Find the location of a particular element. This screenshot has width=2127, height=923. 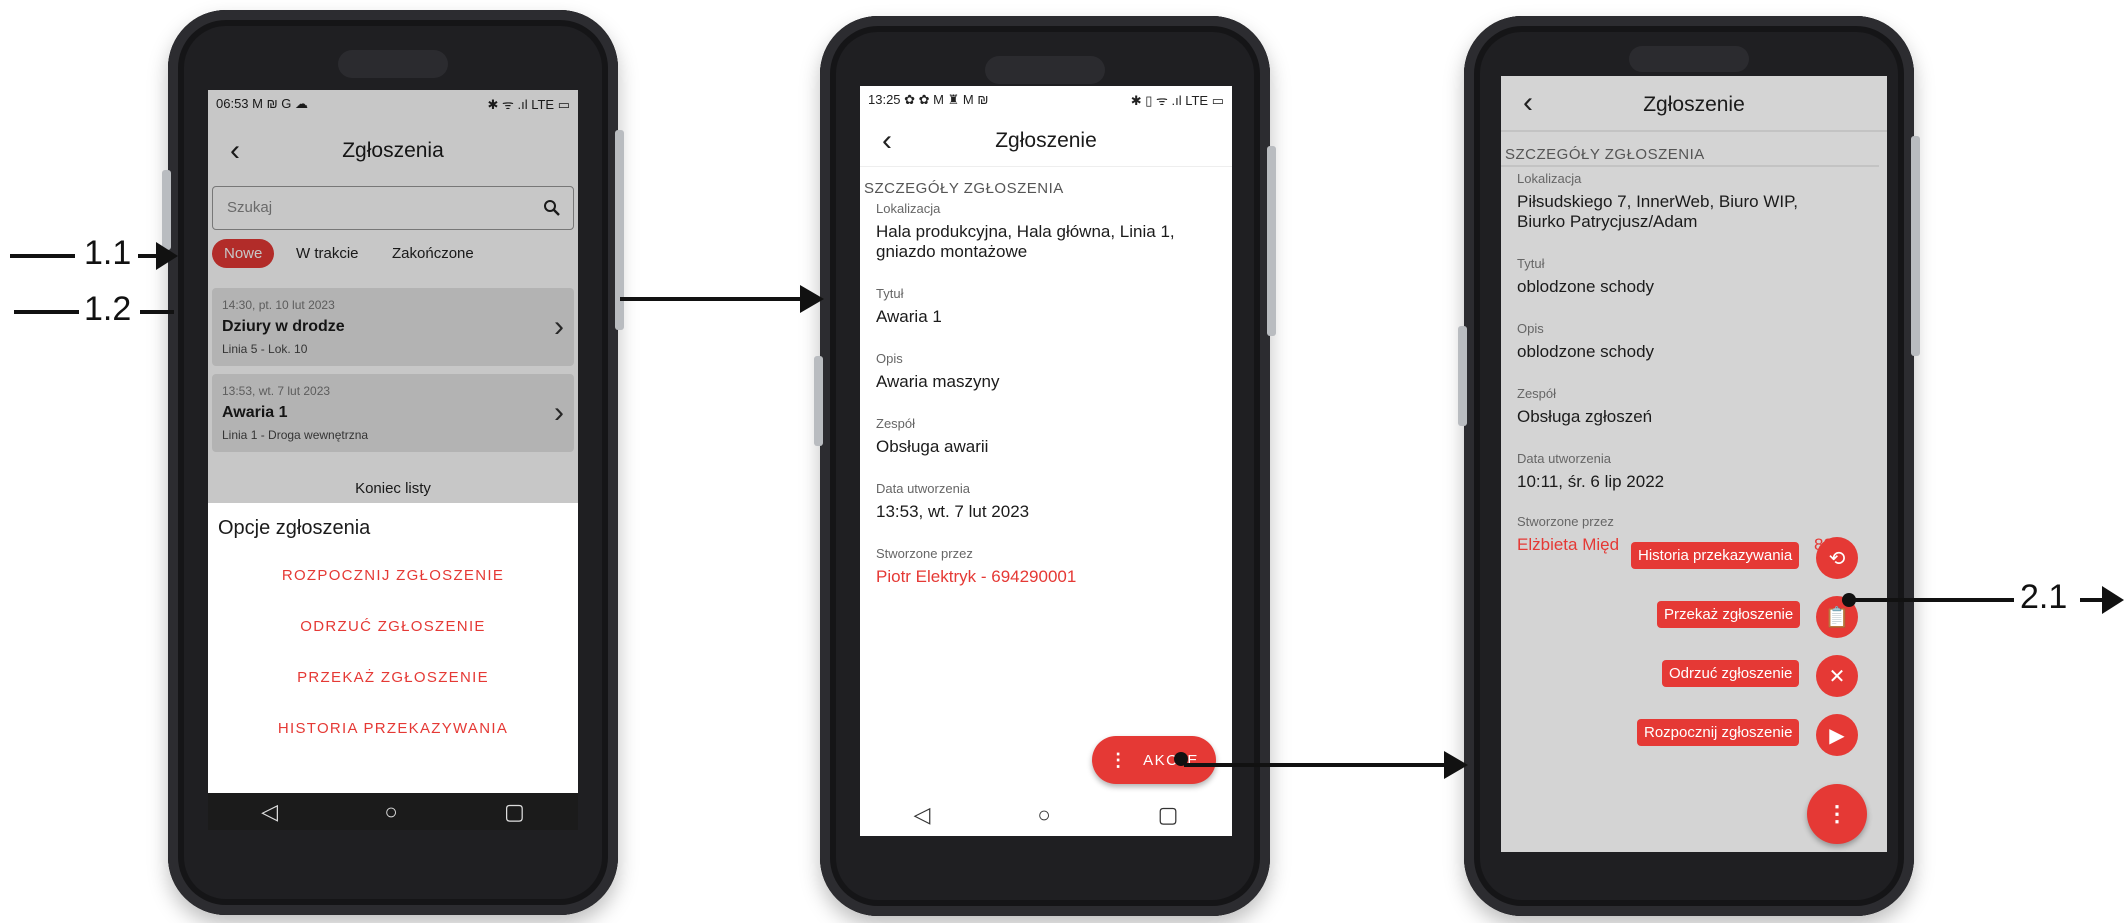

field-title: Tytuł oblodzone schody is located at coordinates (1694, 276).